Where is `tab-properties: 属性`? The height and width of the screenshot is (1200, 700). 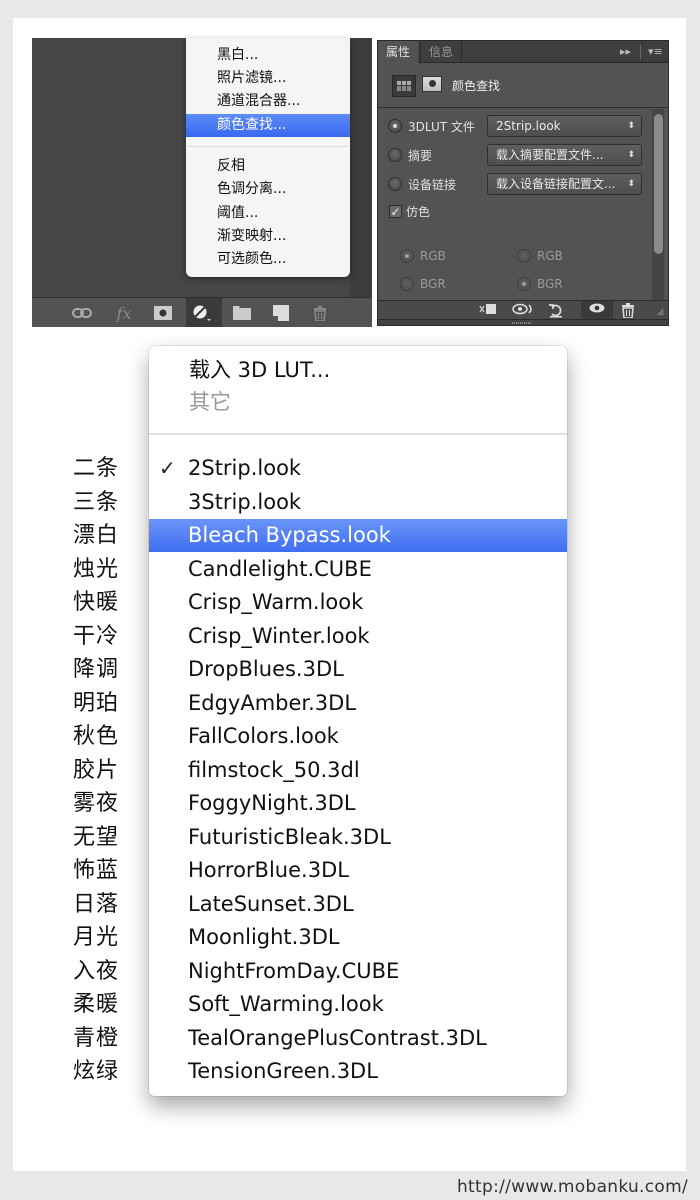
tab-properties: 属性 is located at coordinates (398, 52).